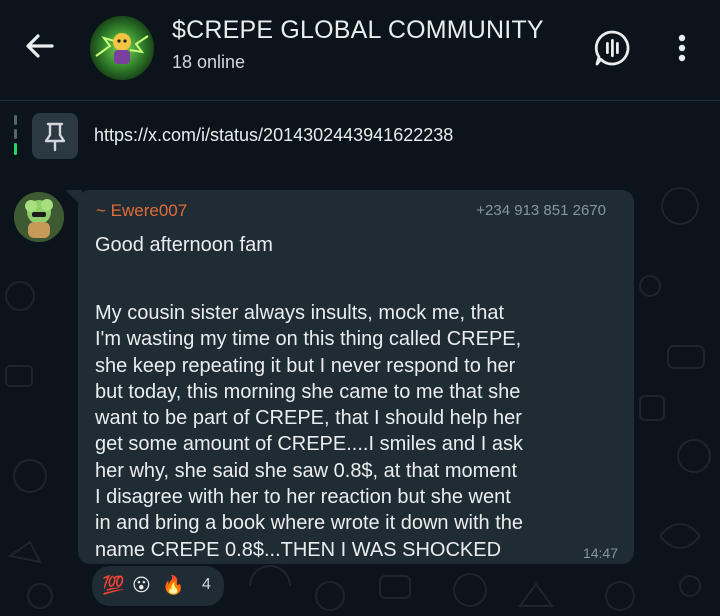  I want to click on sender-avatar, so click(39, 217).